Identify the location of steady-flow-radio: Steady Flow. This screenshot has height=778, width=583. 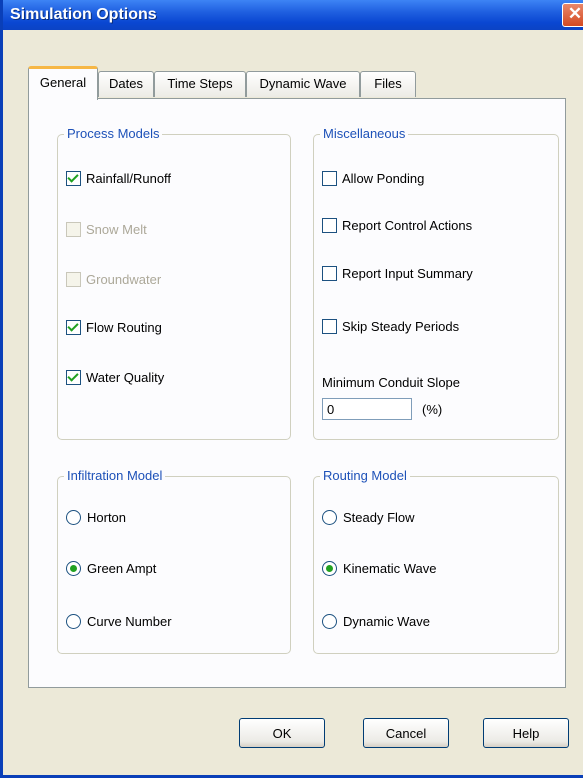
(368, 519).